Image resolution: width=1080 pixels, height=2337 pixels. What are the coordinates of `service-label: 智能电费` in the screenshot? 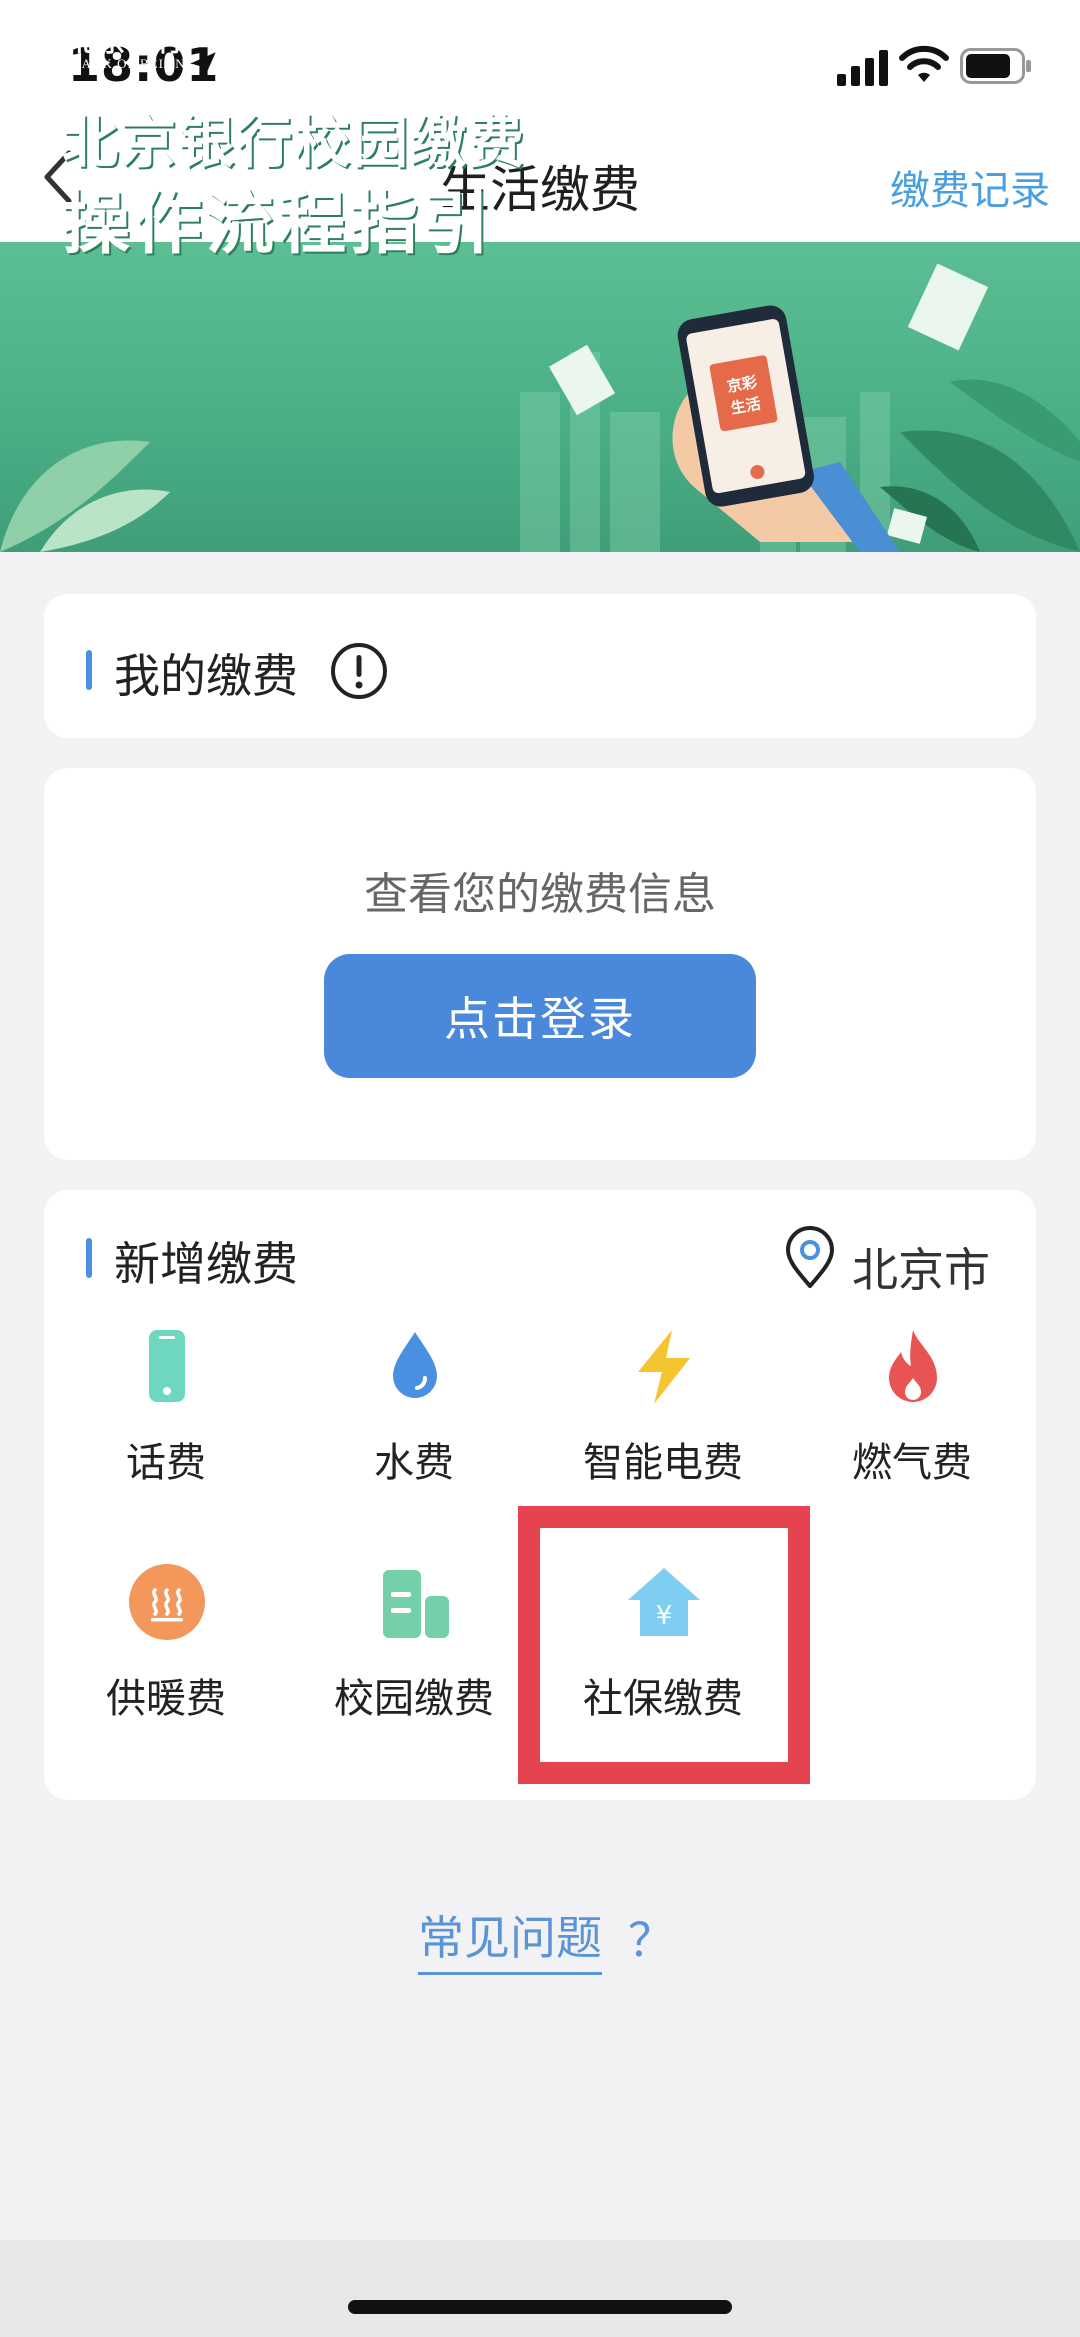 It's located at (663, 1463).